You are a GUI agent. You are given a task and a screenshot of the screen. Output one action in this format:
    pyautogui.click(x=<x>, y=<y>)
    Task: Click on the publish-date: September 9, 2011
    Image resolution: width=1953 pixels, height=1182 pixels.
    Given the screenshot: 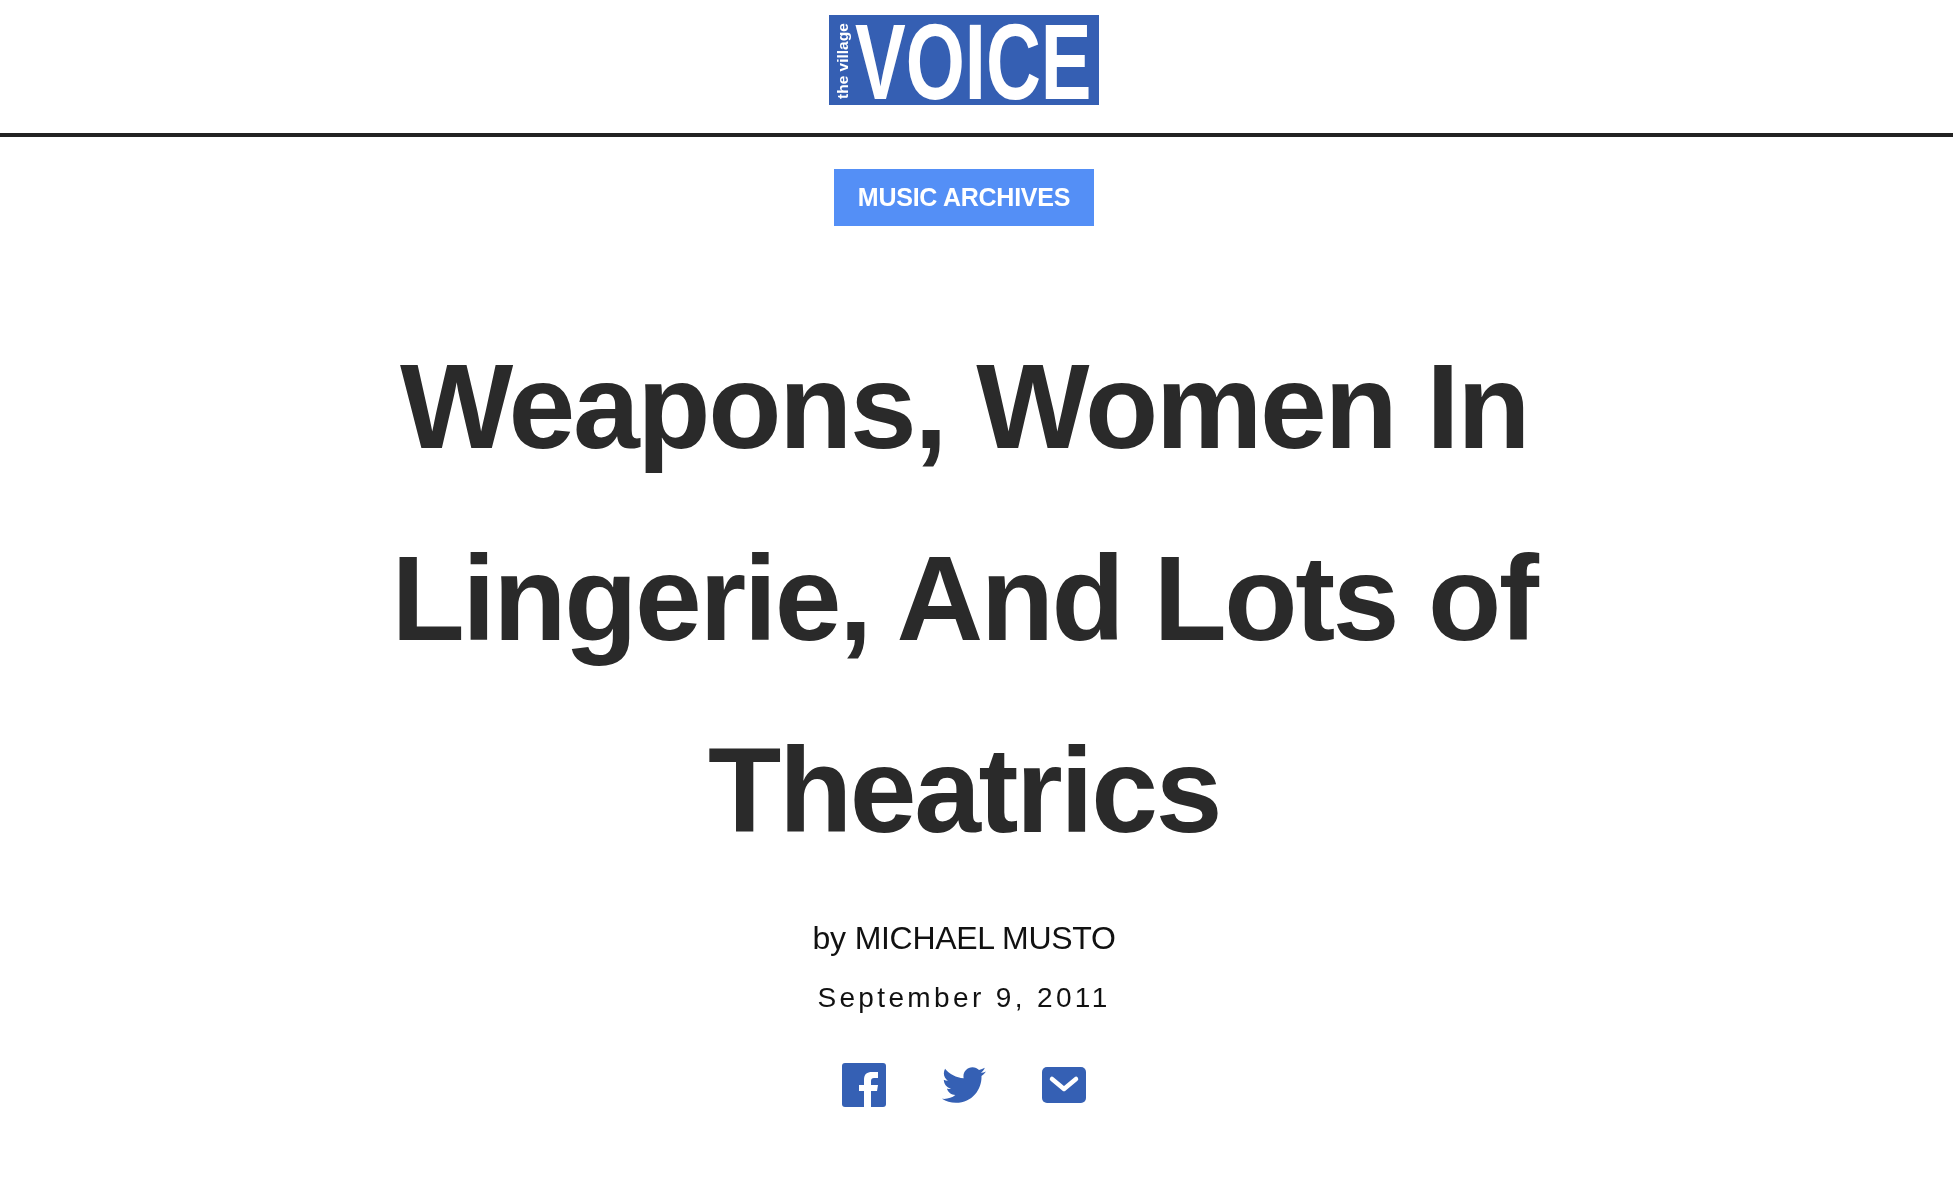 What is the action you would take?
    pyautogui.click(x=964, y=998)
    